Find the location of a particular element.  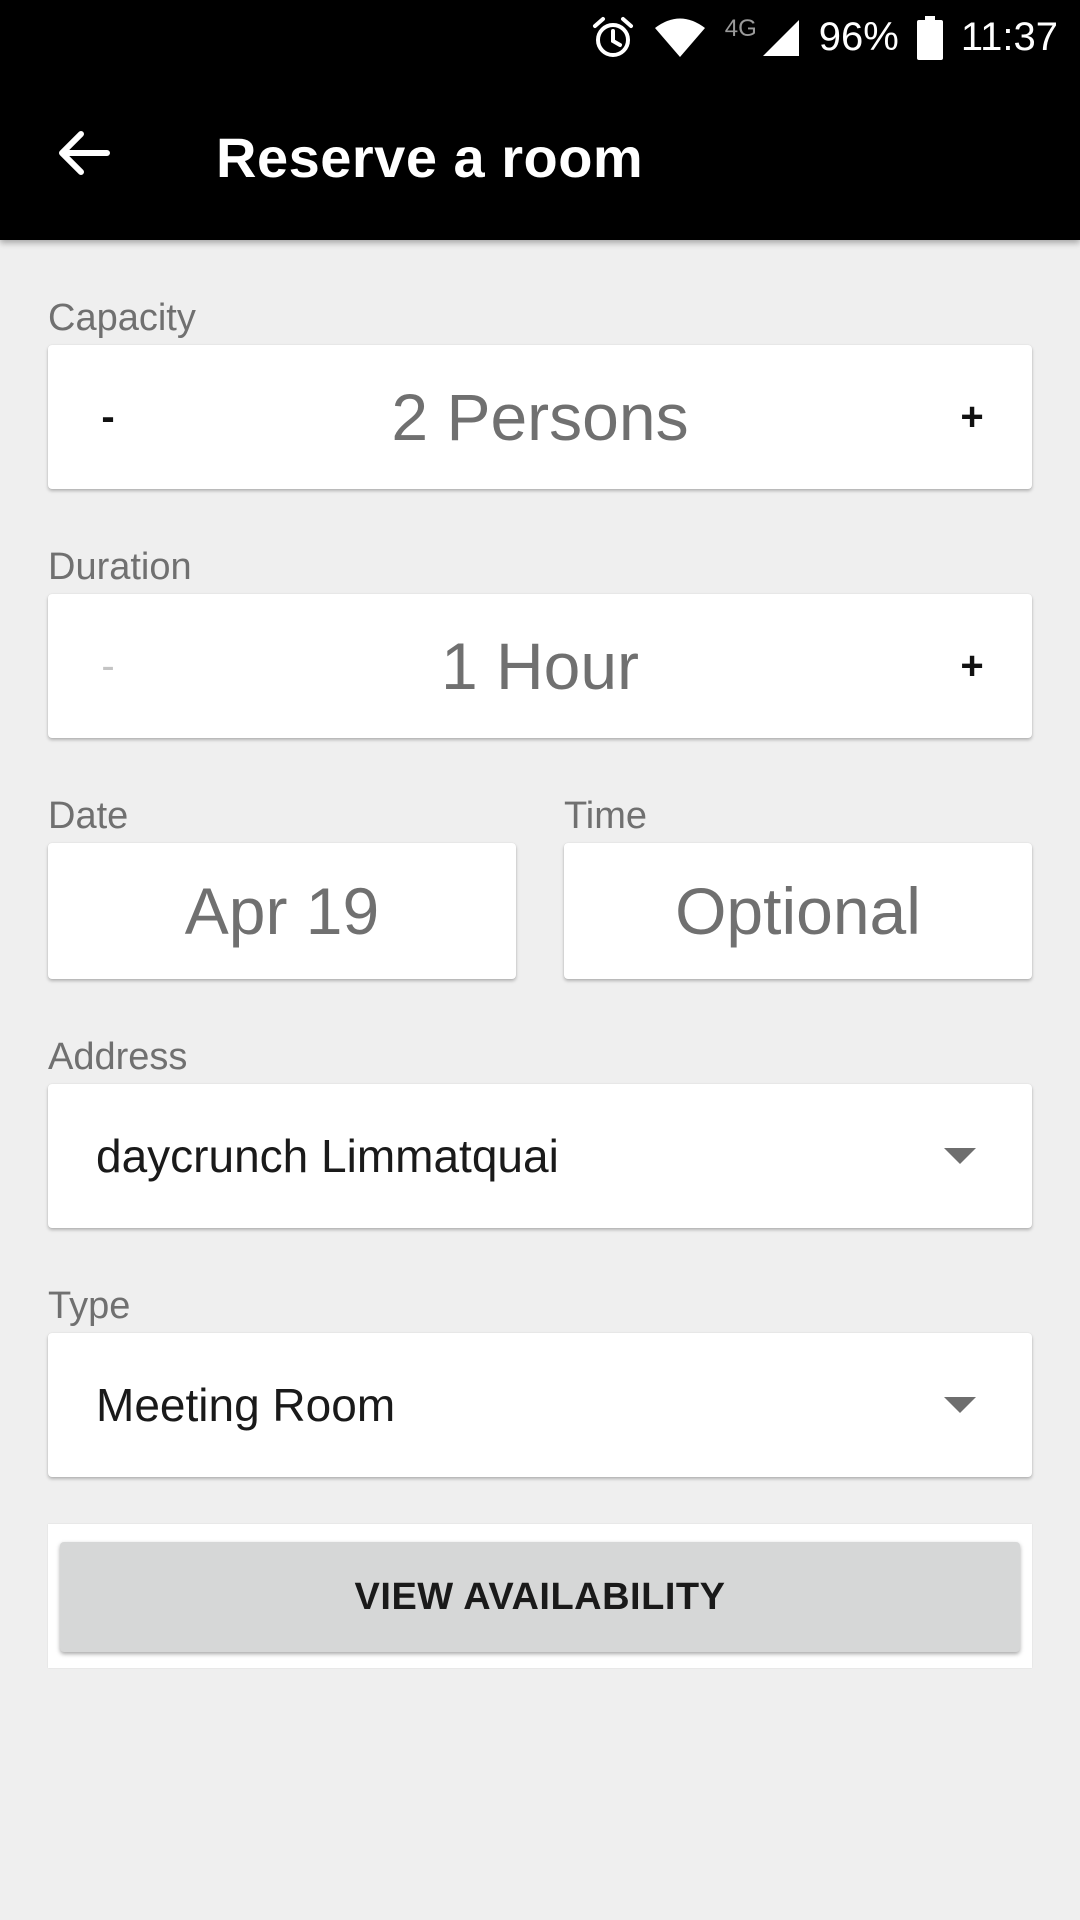

address-select: daycrunch Limmatquai is located at coordinates (540, 1156).